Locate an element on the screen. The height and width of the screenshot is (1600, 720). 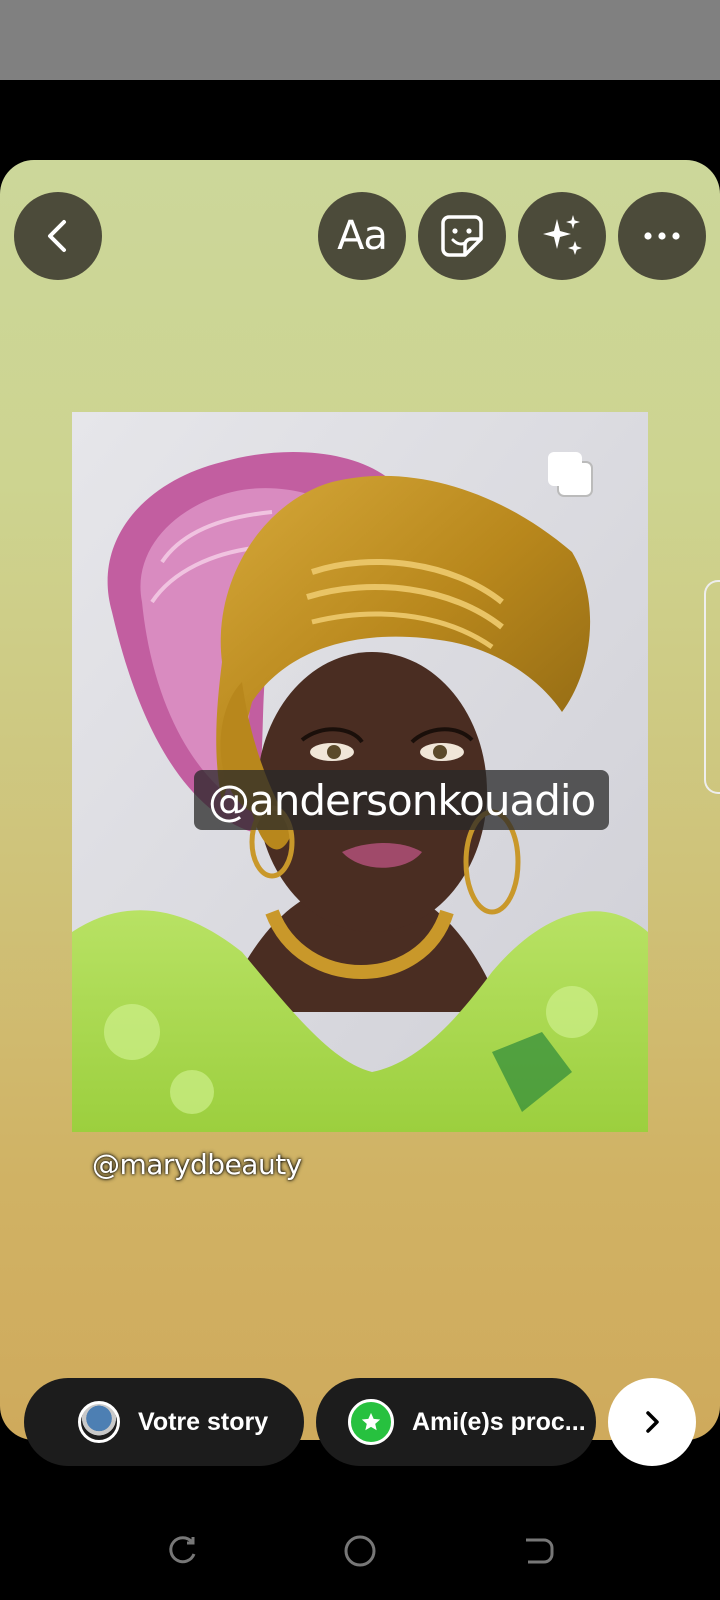
avatar is located at coordinates (99, 1422).